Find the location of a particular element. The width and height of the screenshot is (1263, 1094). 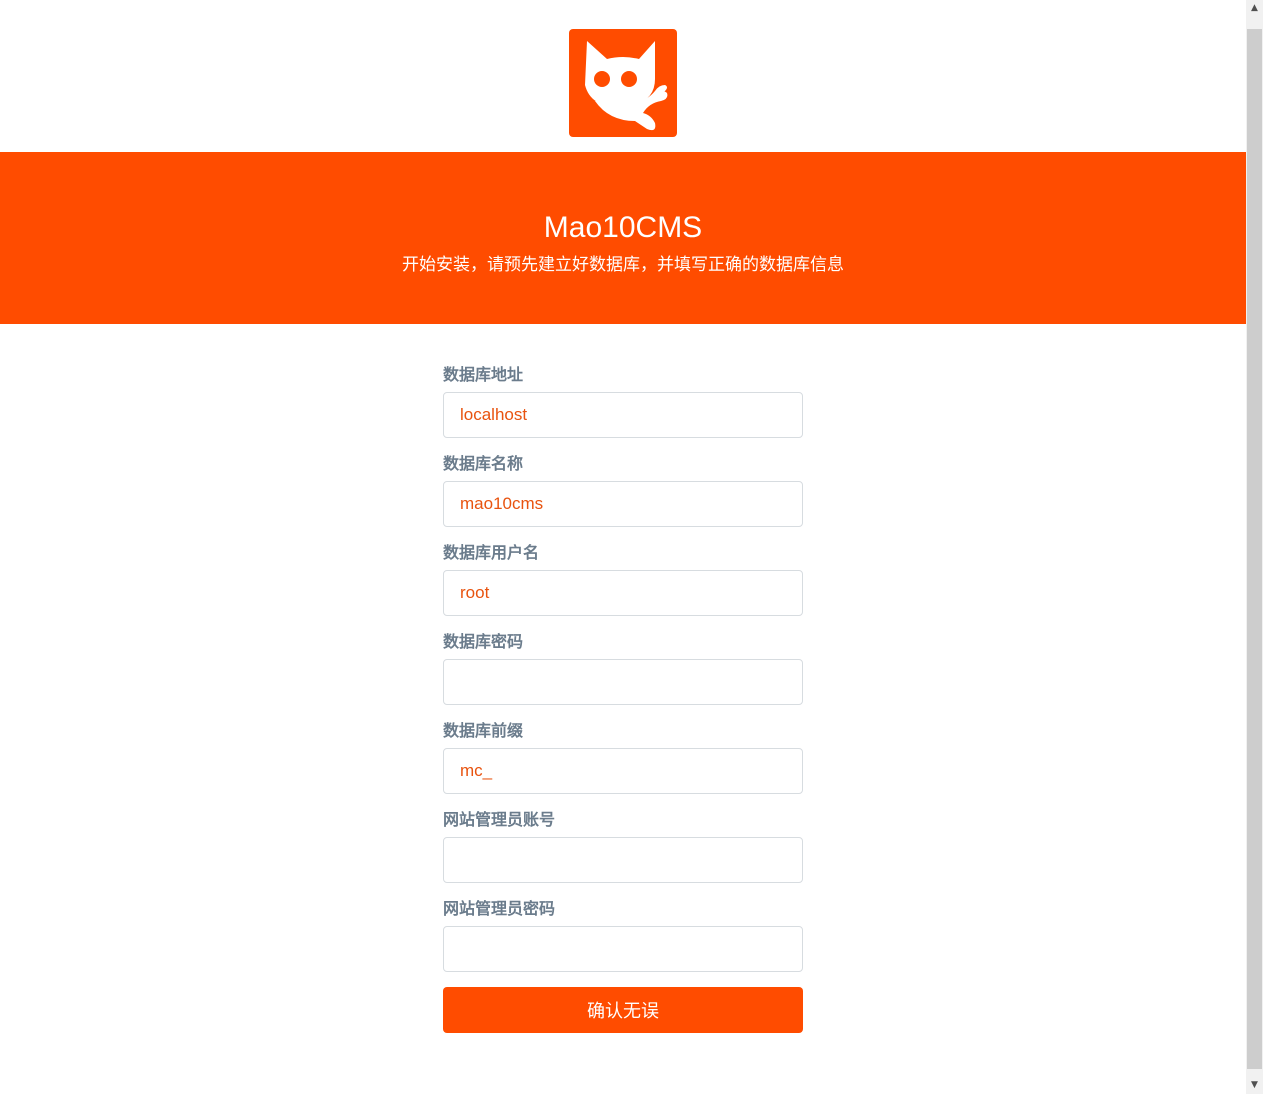

field-admin-password: 网站管理员密码 is located at coordinates (623, 940).